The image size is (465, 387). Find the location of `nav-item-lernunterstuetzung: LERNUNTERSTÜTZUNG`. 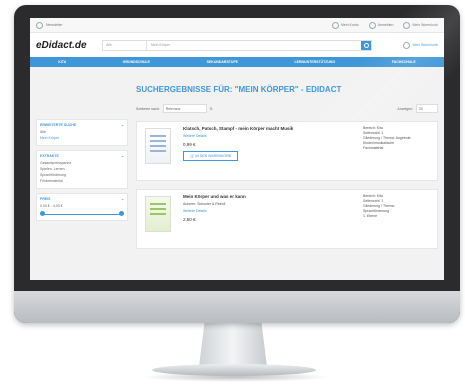

nav-item-lernunterstuetzung: LERNUNTERSTÜTZUNG is located at coordinates (315, 62).